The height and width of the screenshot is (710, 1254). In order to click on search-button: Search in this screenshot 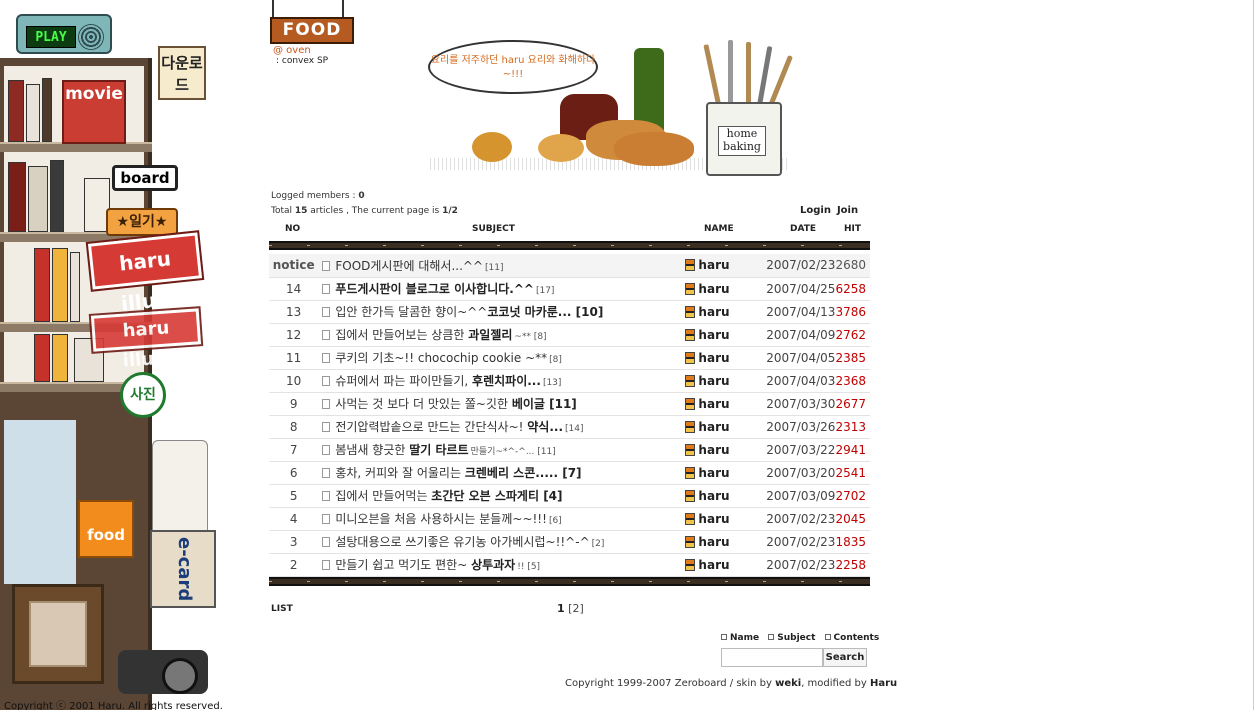, I will do `click(845, 657)`.